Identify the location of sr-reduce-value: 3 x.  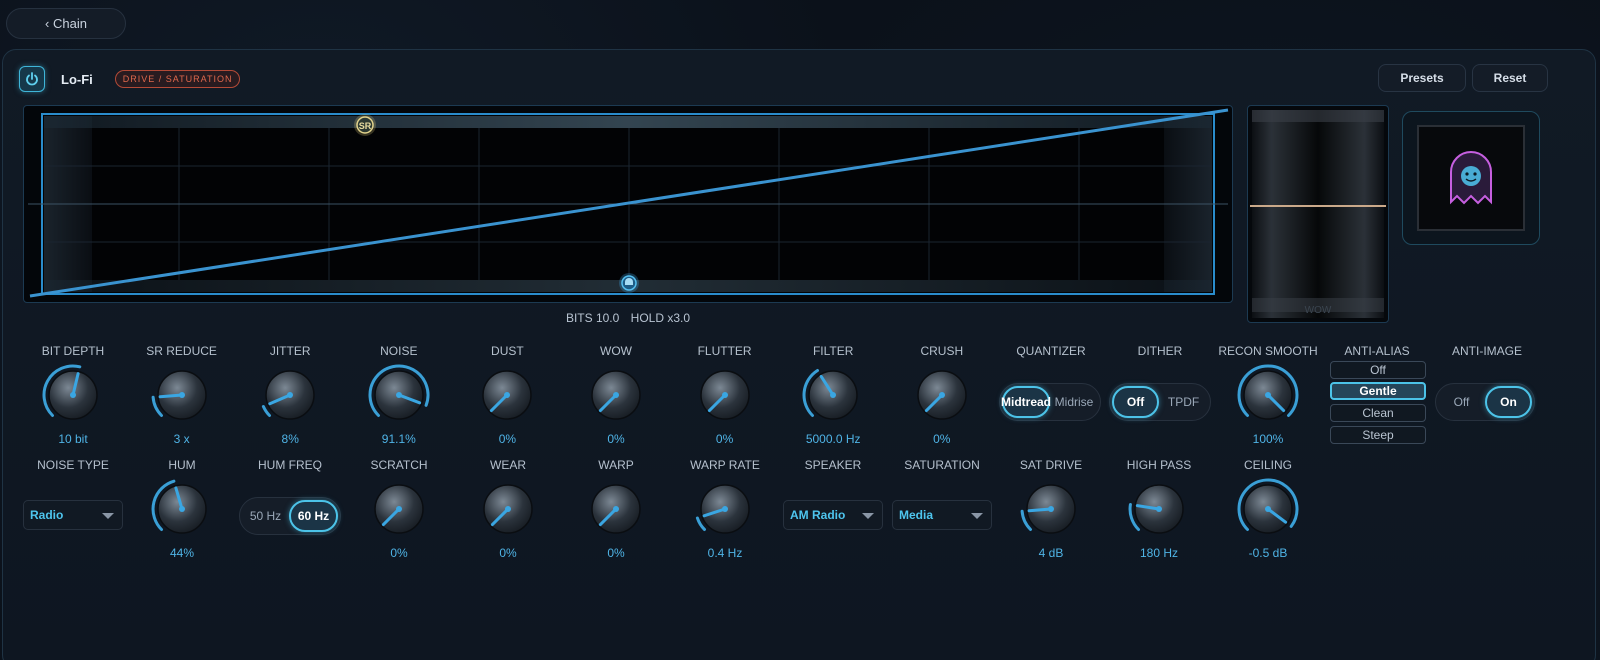
(181, 439).